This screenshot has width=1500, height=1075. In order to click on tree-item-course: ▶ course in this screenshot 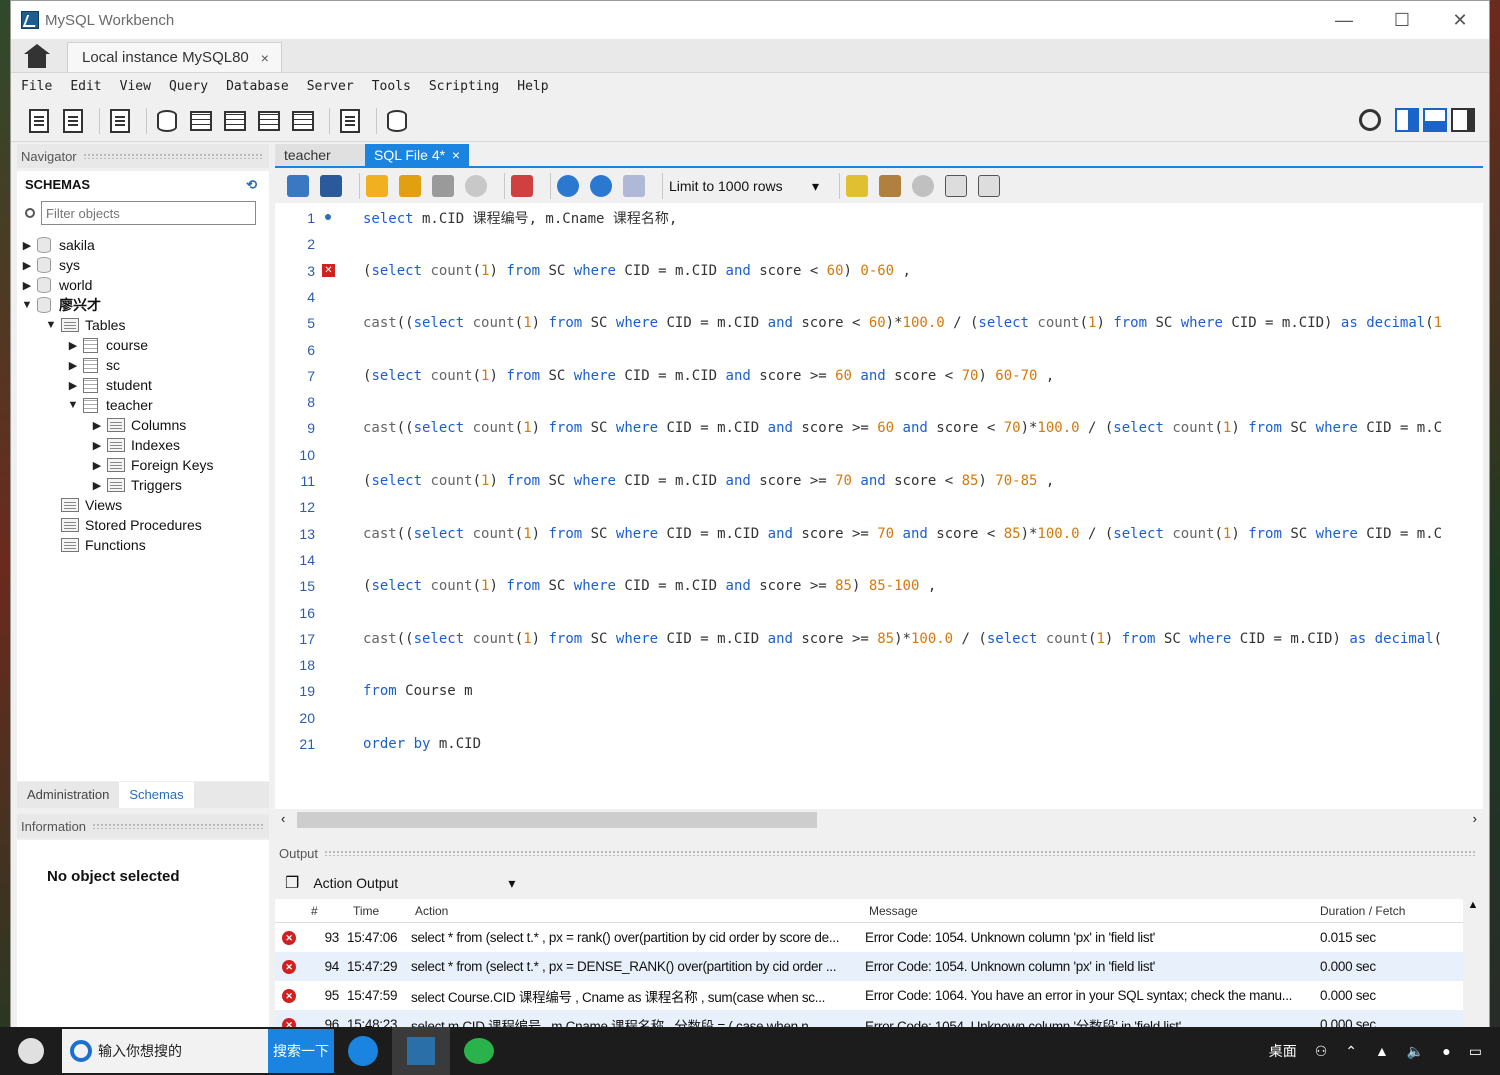, I will do `click(143, 345)`.